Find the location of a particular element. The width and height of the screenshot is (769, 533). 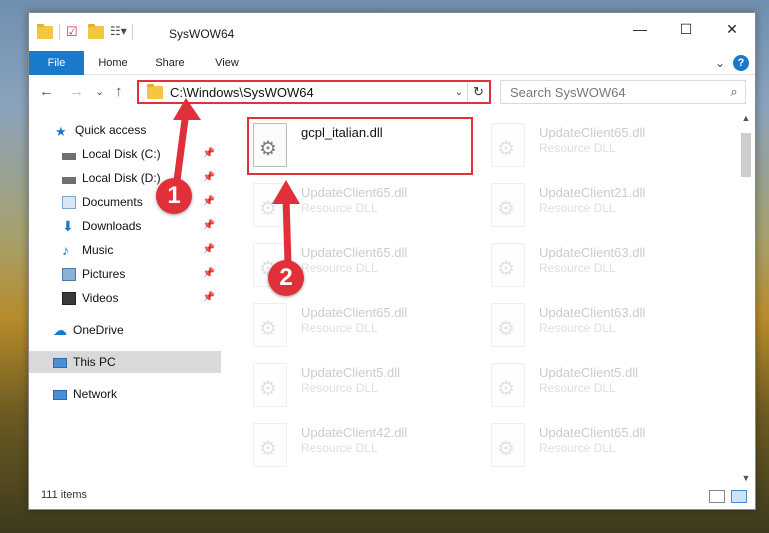

annotation-arrows is located at coordinates (236, 183).